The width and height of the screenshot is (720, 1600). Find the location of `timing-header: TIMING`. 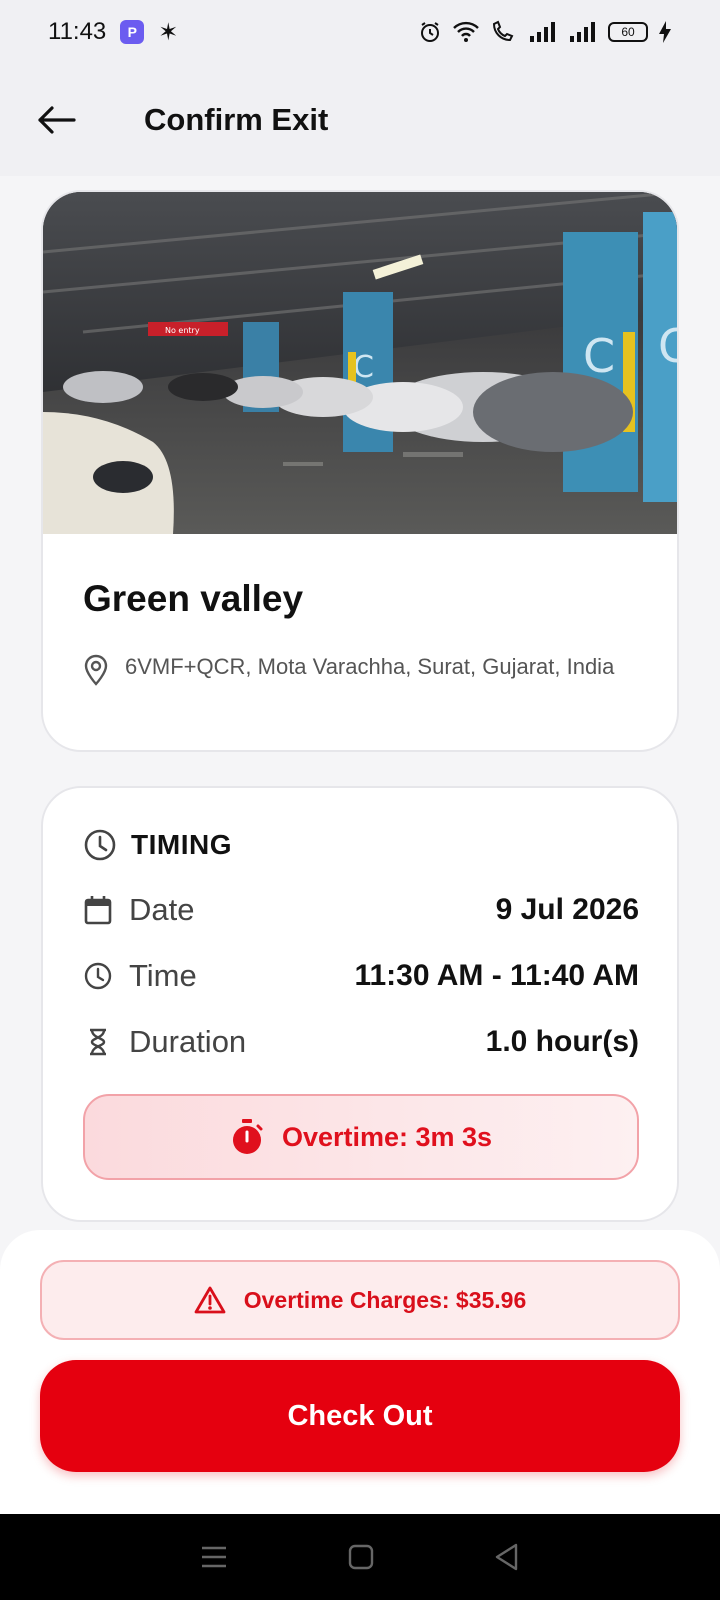

timing-header: TIMING is located at coordinates (157, 845).